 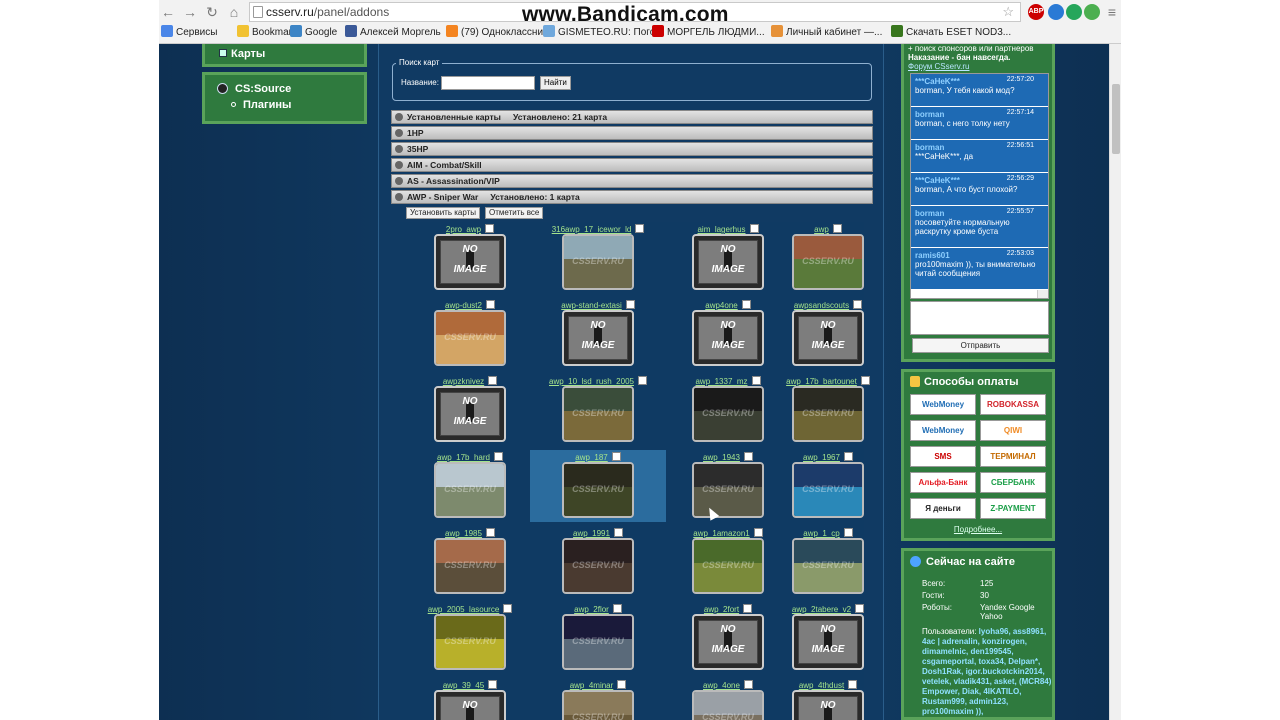 I want to click on map-item: awp_2tabere_v2 NO IMAGE, so click(x=828, y=638).